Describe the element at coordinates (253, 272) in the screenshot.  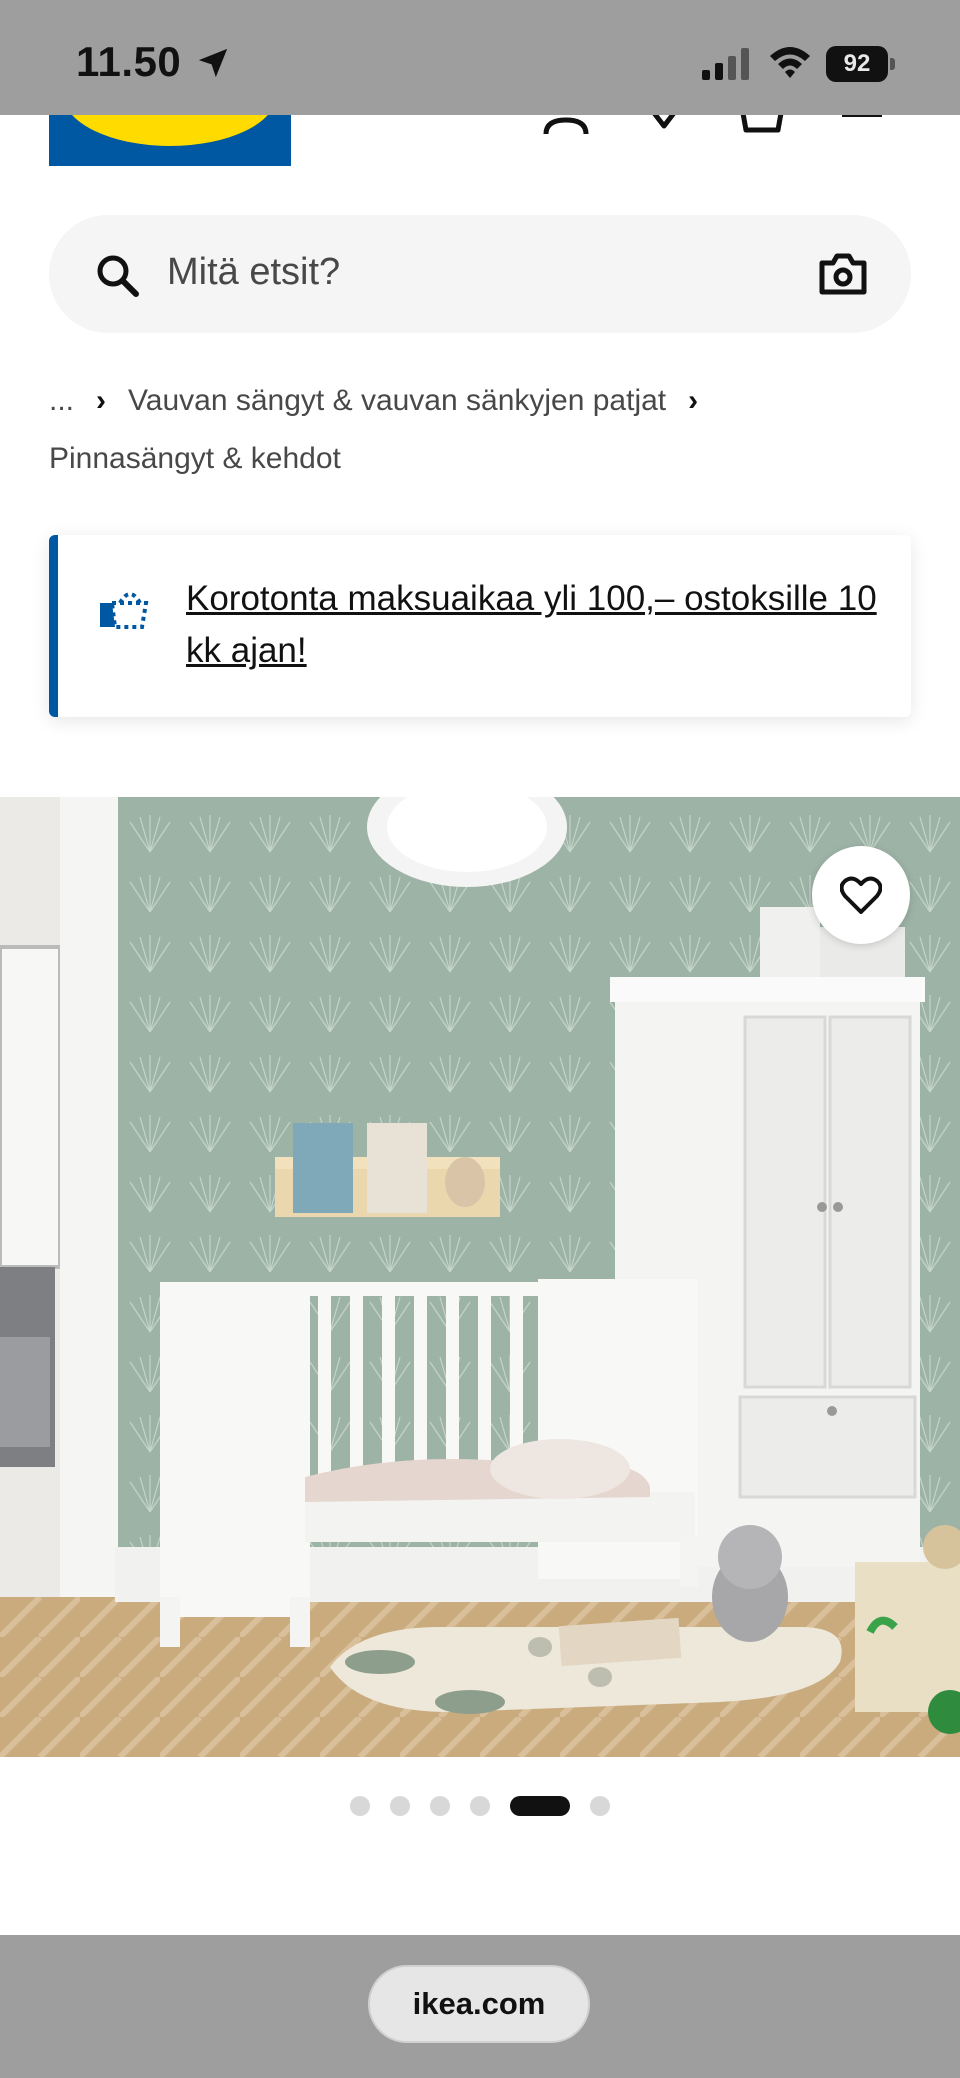
I see `search-input: Mitä etsit?` at that location.